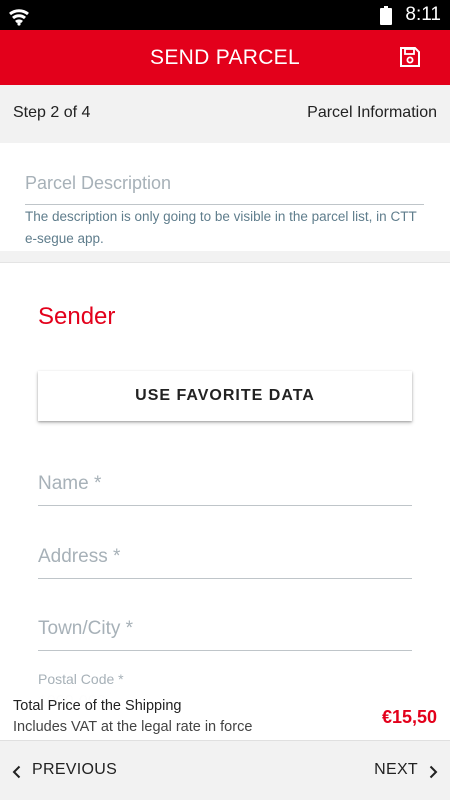  I want to click on price-label: Total Price of the Shipping, so click(97, 706).